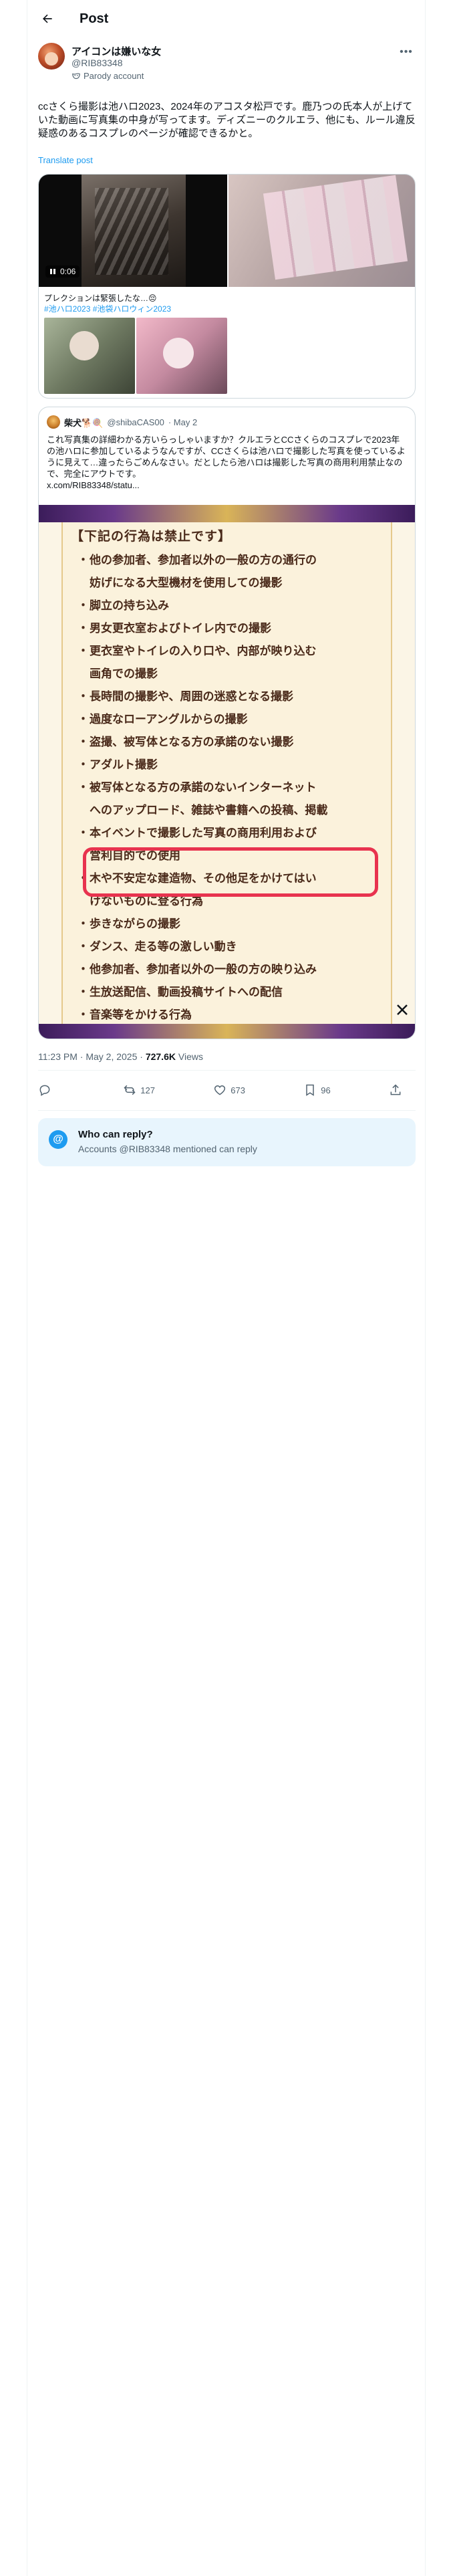  What do you see at coordinates (326, 1090) in the screenshot?
I see `bookmark-count: 96` at bounding box center [326, 1090].